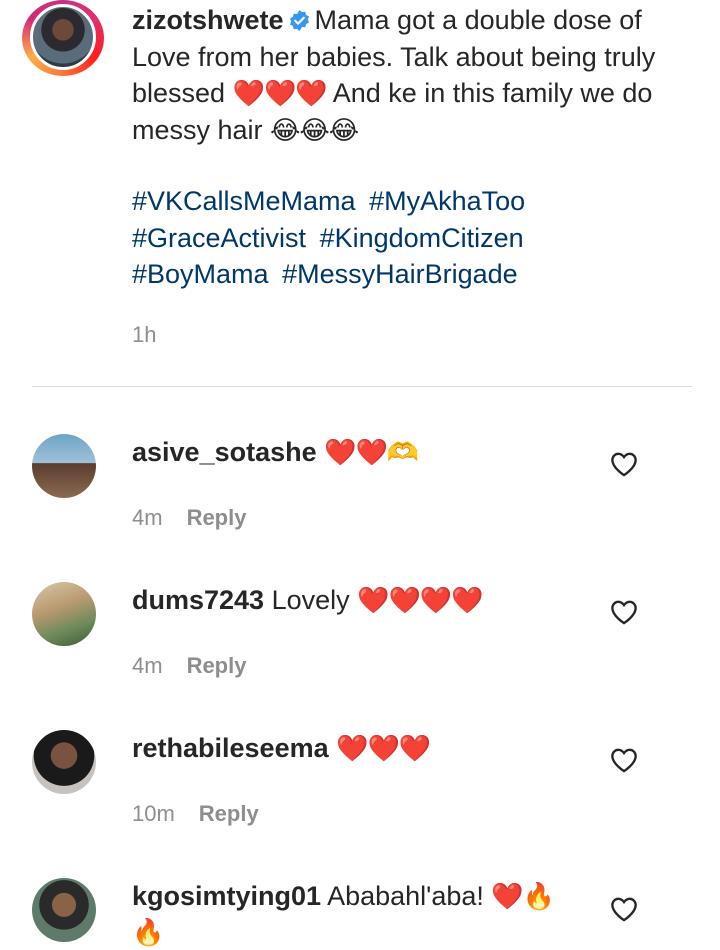 This screenshot has width=720, height=950. Describe the element at coordinates (362, 386) in the screenshot. I see `divider` at that location.